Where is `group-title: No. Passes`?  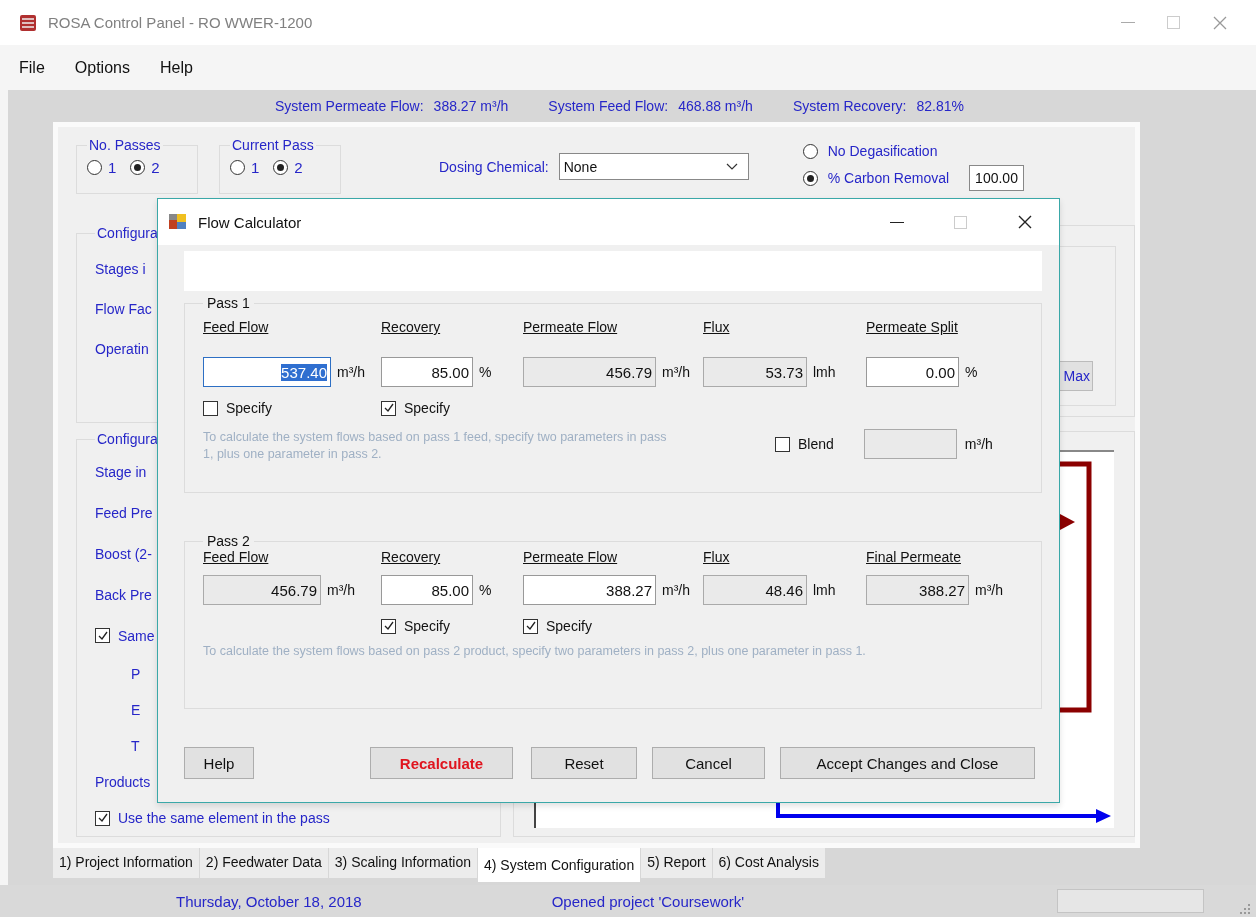 group-title: No. Passes is located at coordinates (125, 145).